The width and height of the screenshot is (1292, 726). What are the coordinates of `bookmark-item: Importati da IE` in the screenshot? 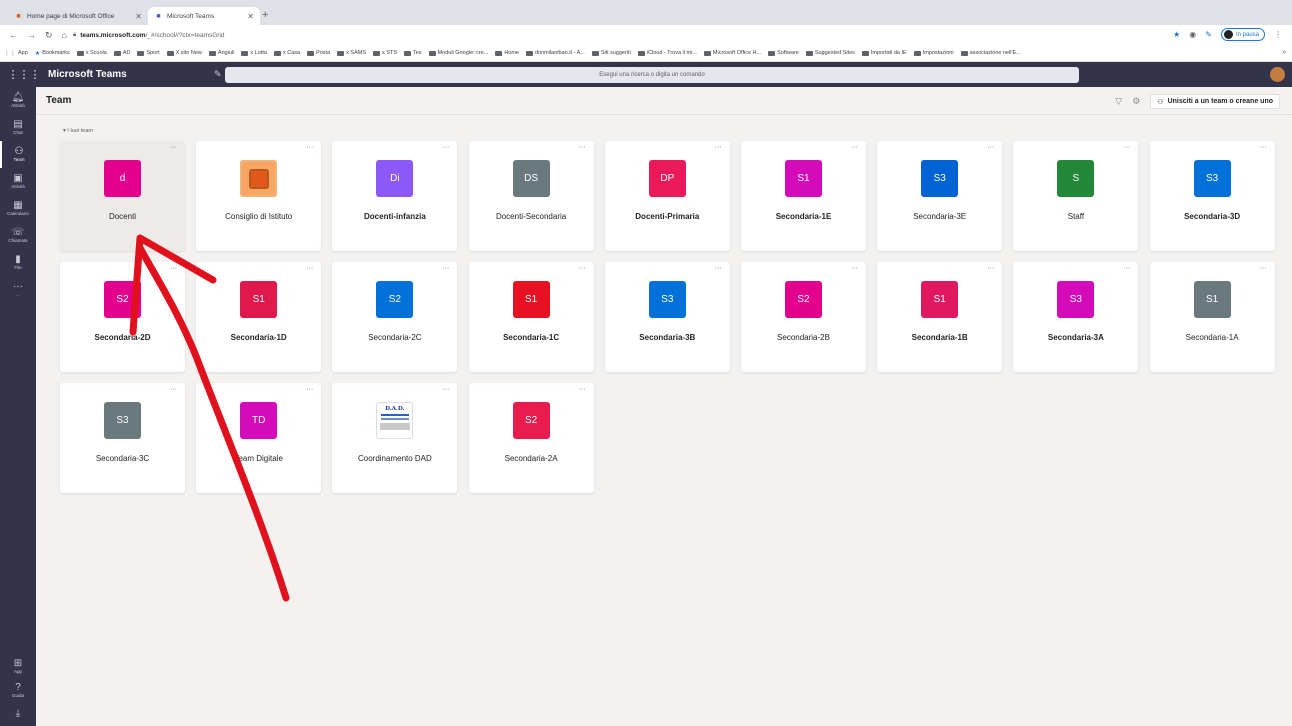 It's located at (884, 53).